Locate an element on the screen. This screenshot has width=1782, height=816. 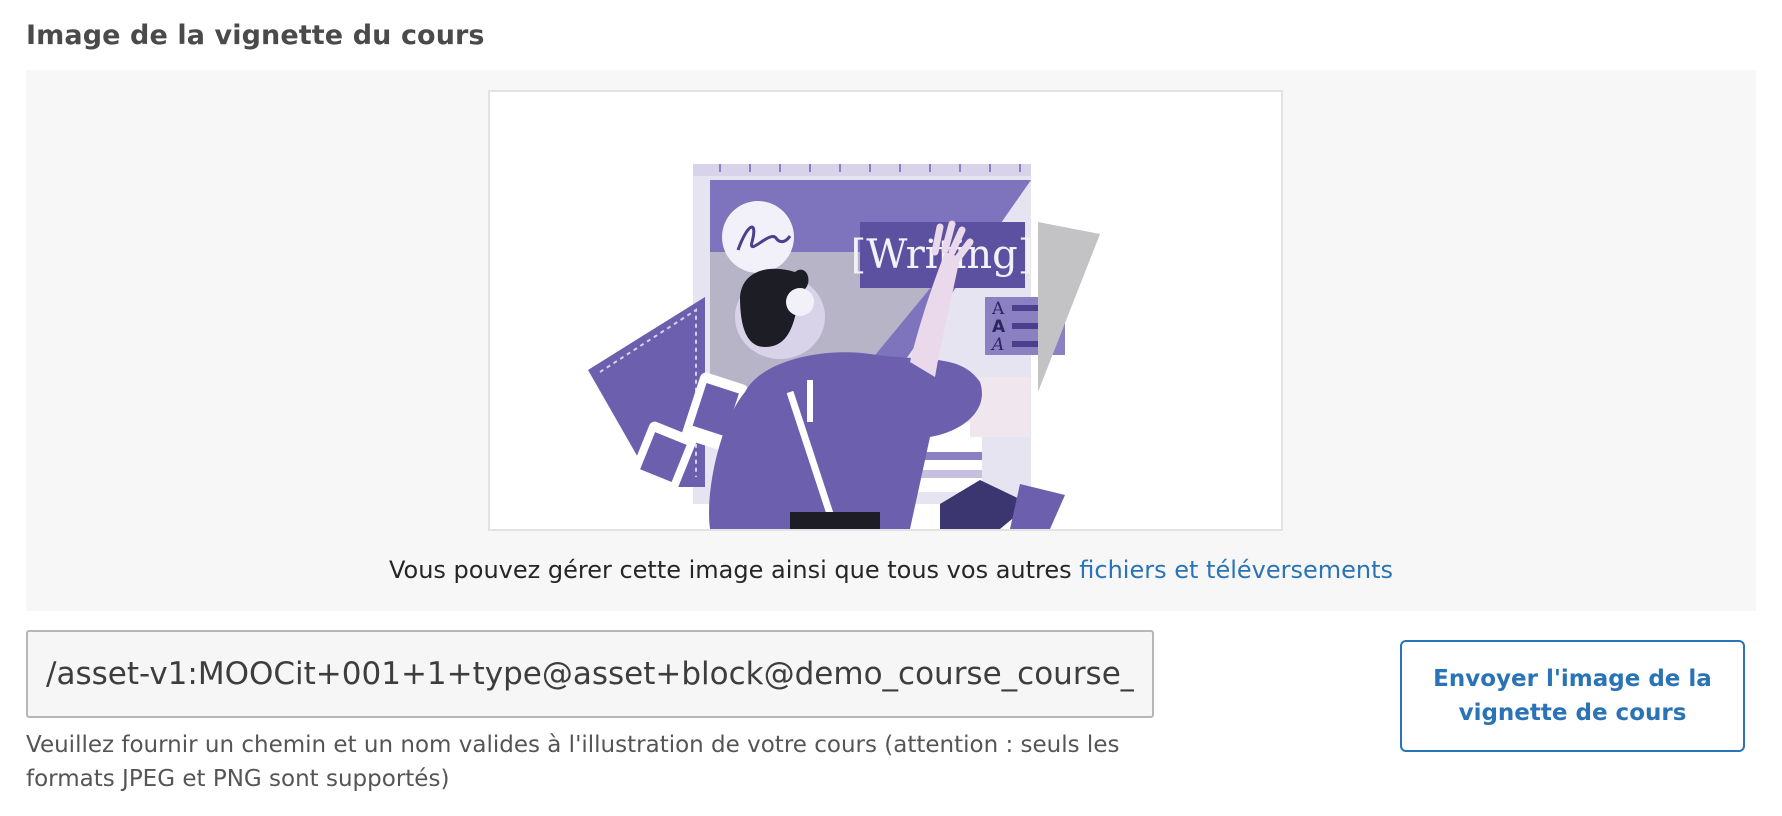
files-uploads-link: fichiers et téléversements is located at coordinates (1236, 570).